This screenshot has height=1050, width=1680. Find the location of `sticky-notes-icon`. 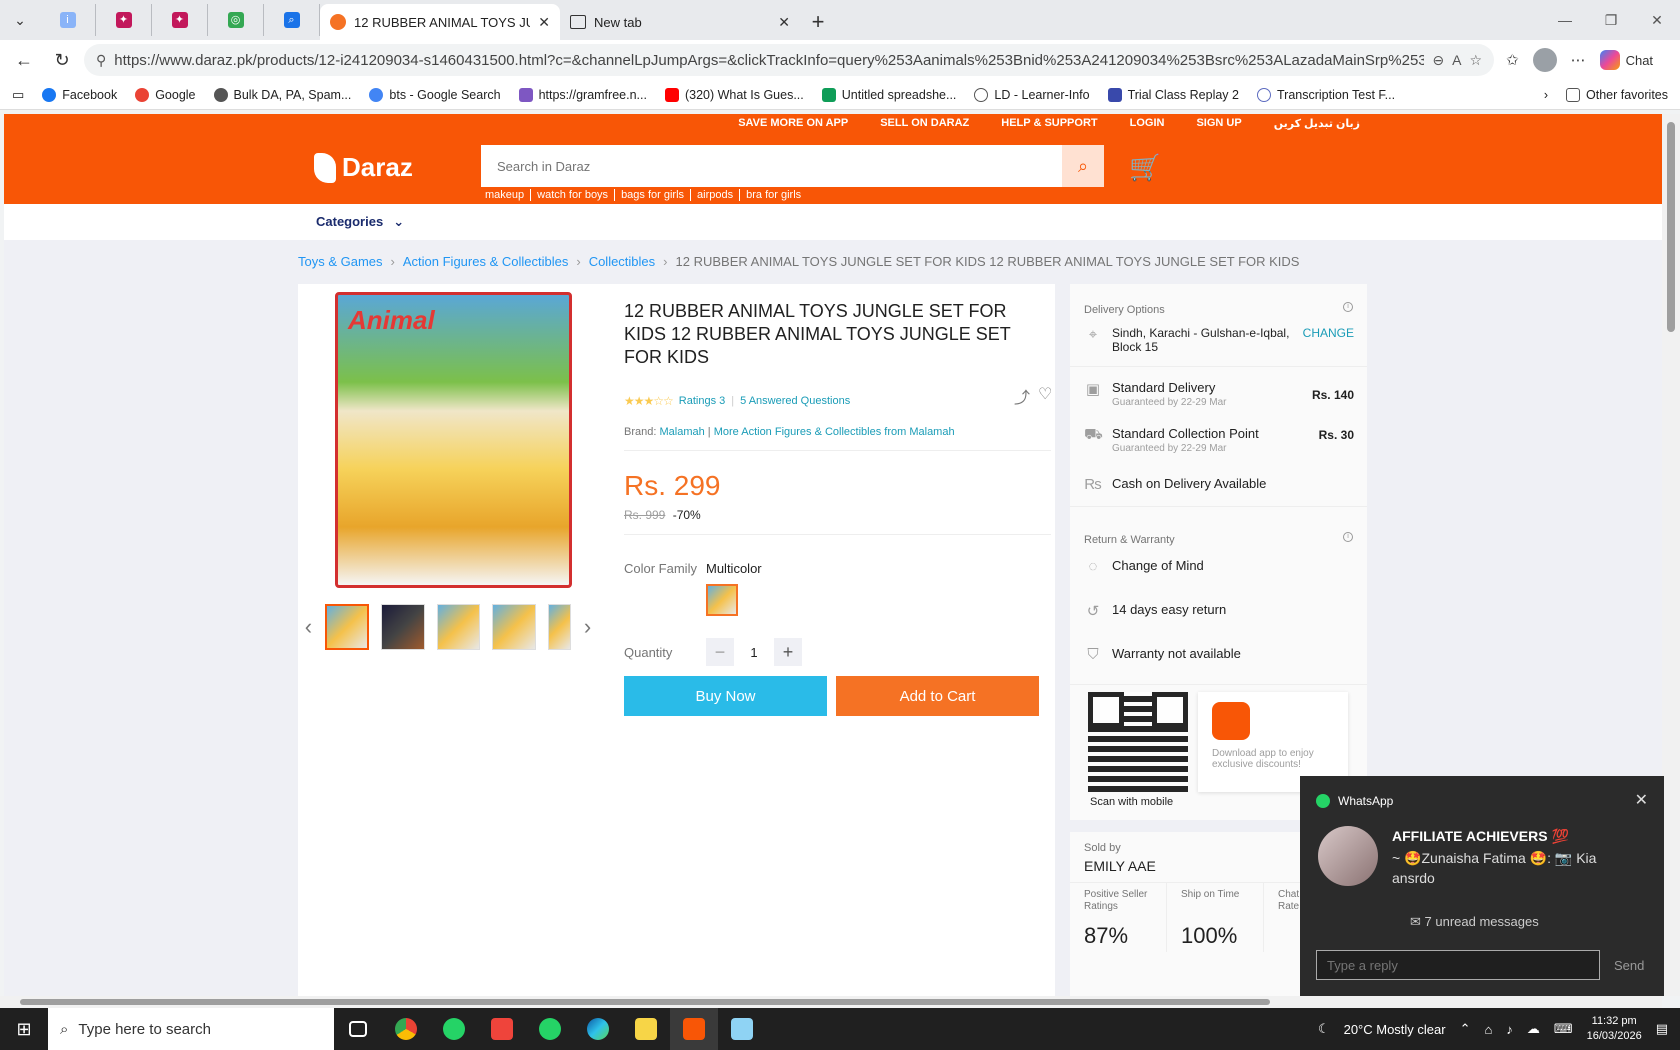

sticky-notes-icon is located at coordinates (646, 1029).